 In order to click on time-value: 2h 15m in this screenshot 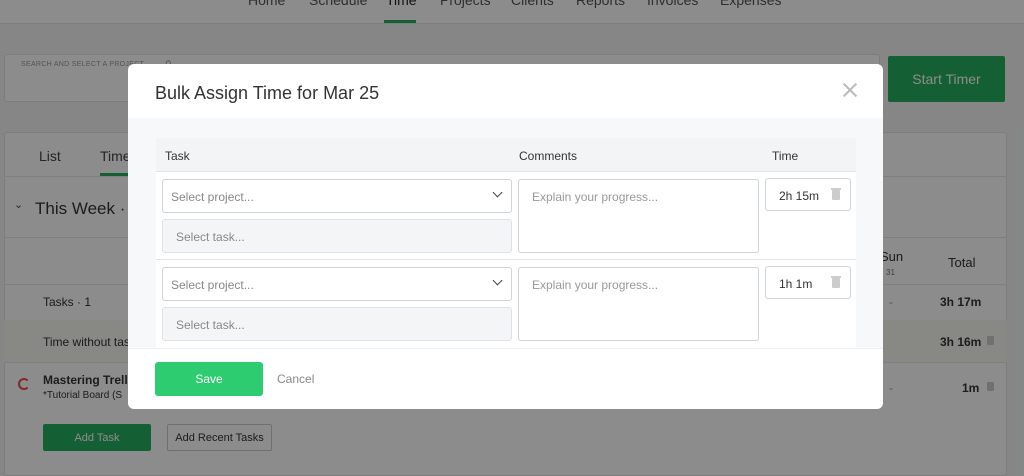, I will do `click(799, 196)`.